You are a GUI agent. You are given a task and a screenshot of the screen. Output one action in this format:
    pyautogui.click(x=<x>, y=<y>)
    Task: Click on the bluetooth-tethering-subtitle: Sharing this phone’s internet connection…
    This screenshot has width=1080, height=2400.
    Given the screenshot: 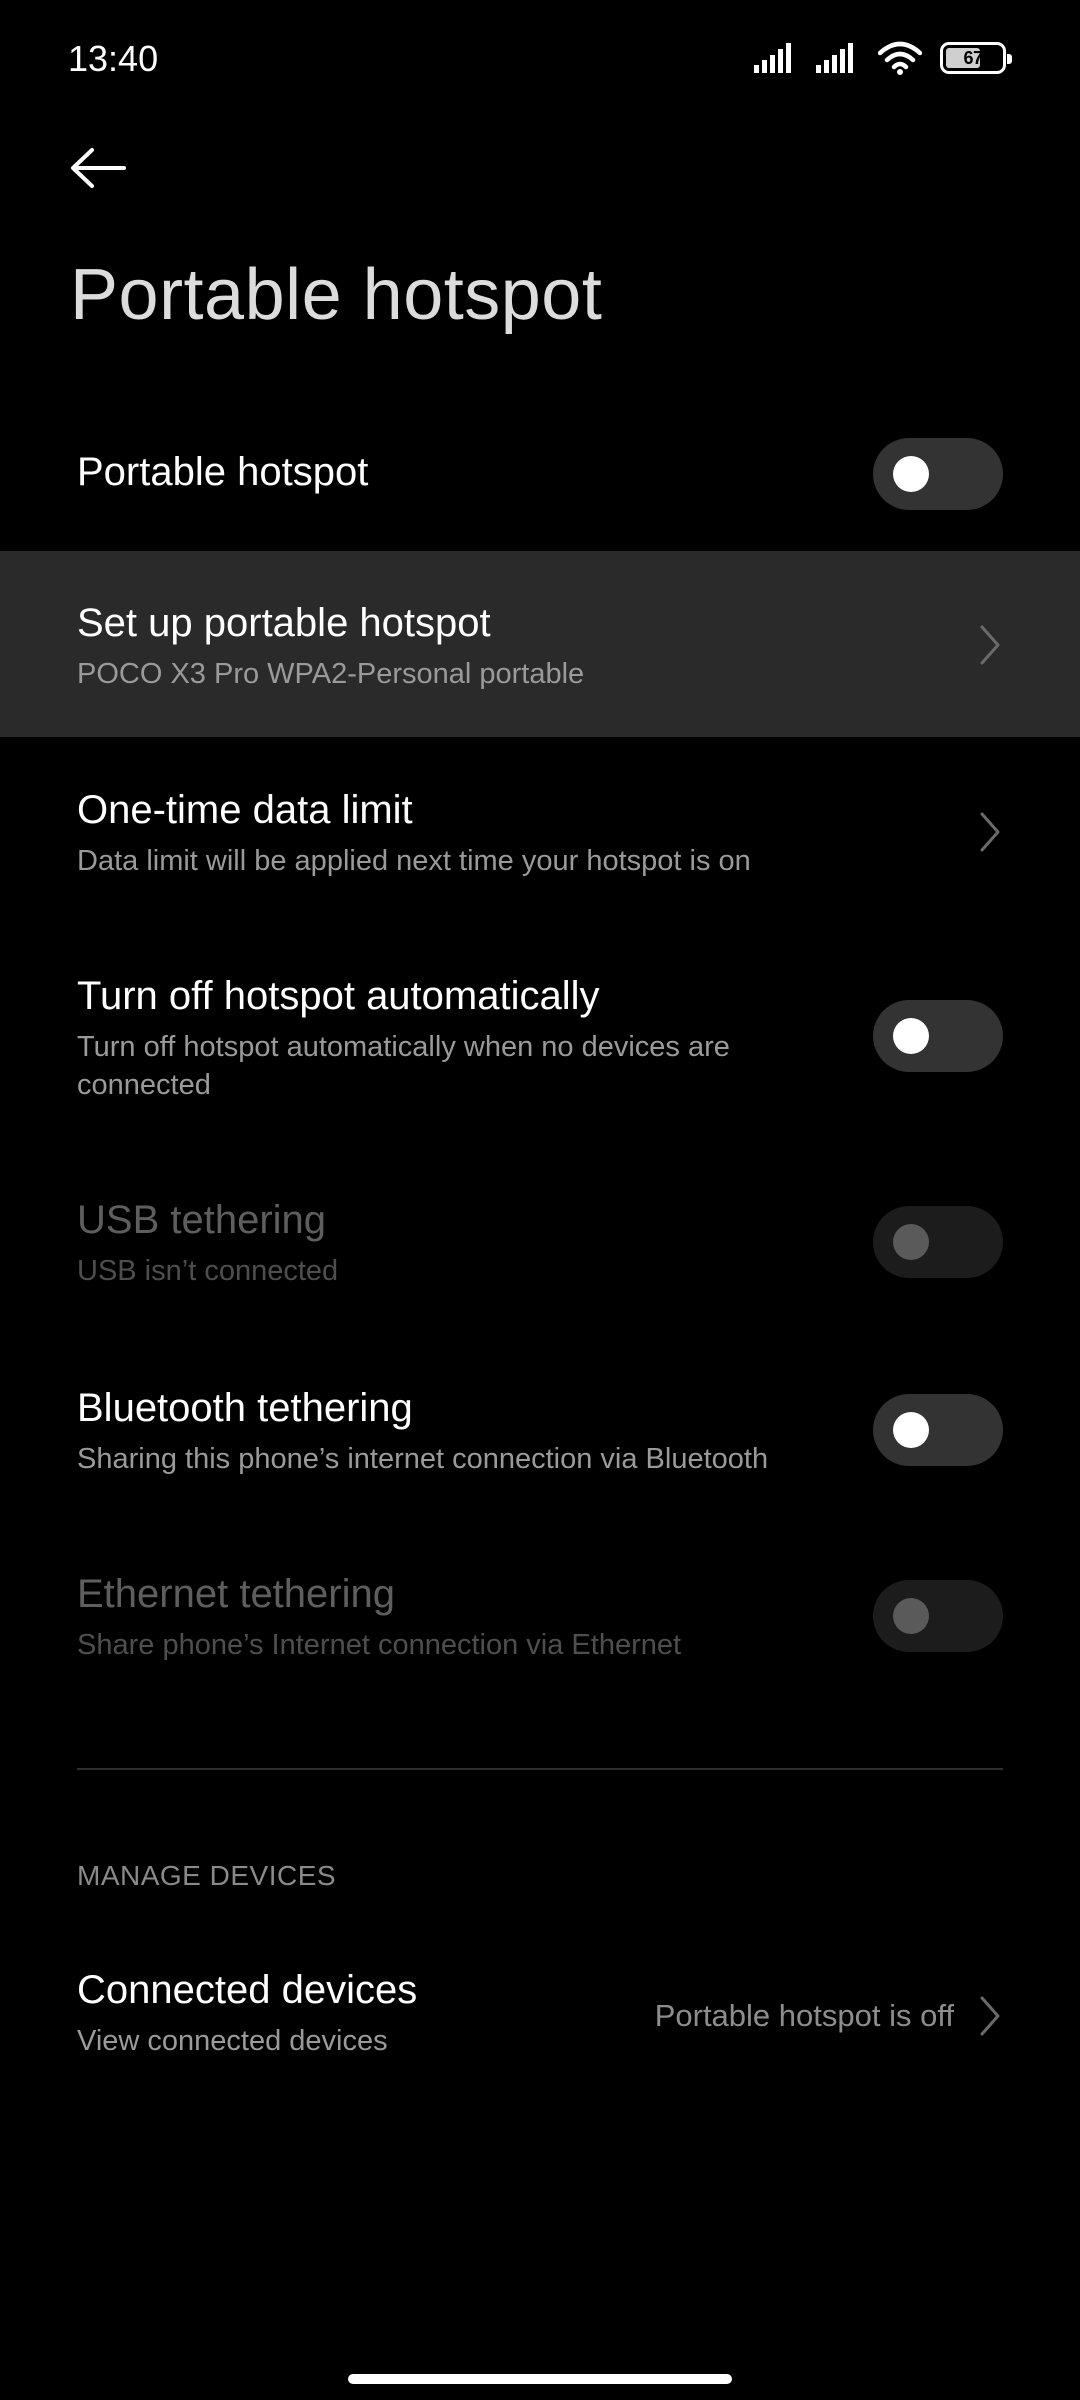 What is the action you would take?
    pyautogui.click(x=423, y=1459)
    